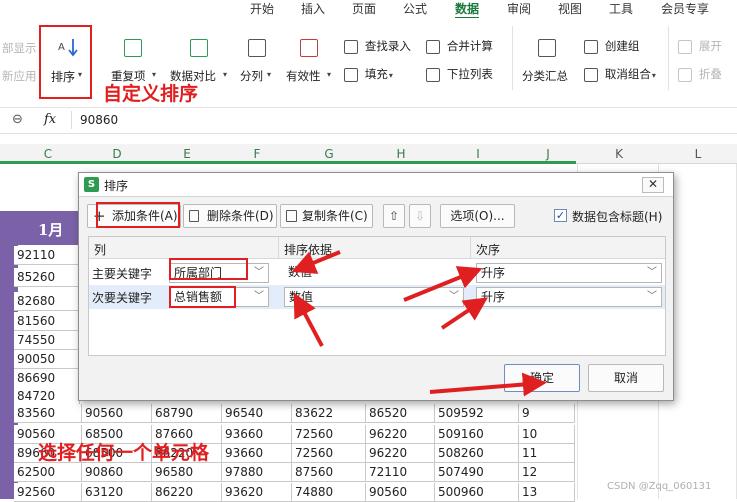 This screenshot has height=502, width=737. What do you see at coordinates (309, 48) in the screenshot?
I see `validity-icon` at bounding box center [309, 48].